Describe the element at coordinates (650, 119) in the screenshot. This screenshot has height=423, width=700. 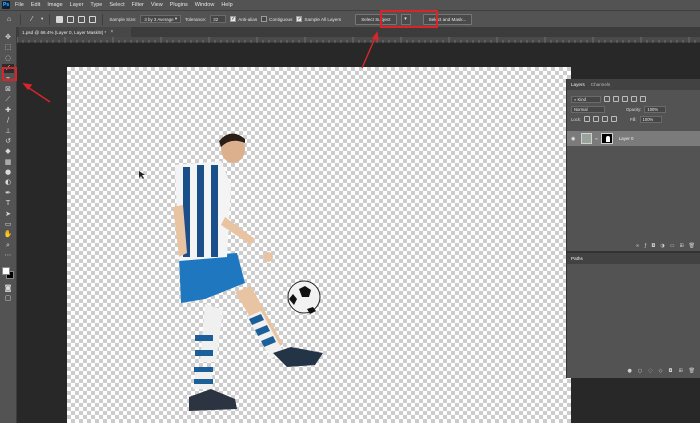
I see `fill-input: 100%` at that location.